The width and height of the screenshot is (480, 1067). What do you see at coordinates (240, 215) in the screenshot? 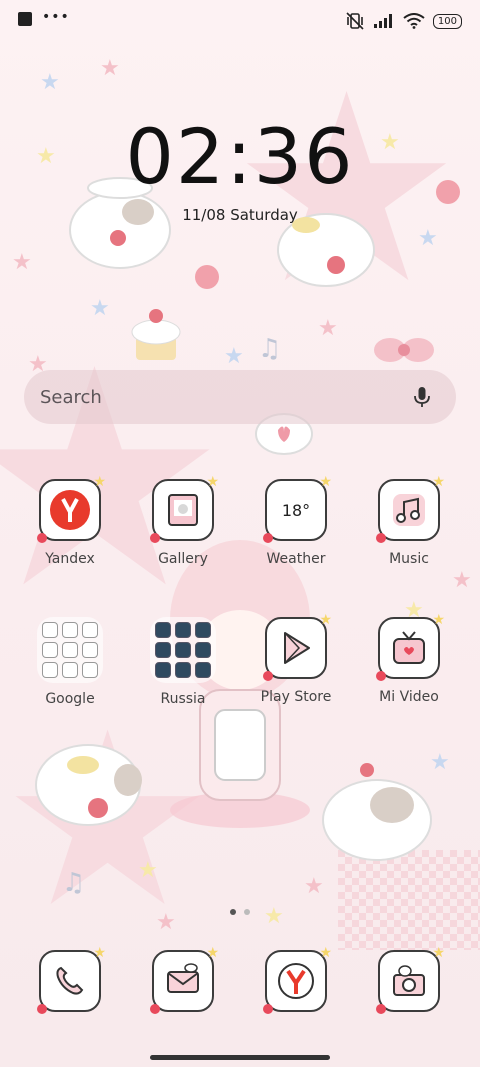
I see `date-label: 11/08 Saturday` at bounding box center [240, 215].